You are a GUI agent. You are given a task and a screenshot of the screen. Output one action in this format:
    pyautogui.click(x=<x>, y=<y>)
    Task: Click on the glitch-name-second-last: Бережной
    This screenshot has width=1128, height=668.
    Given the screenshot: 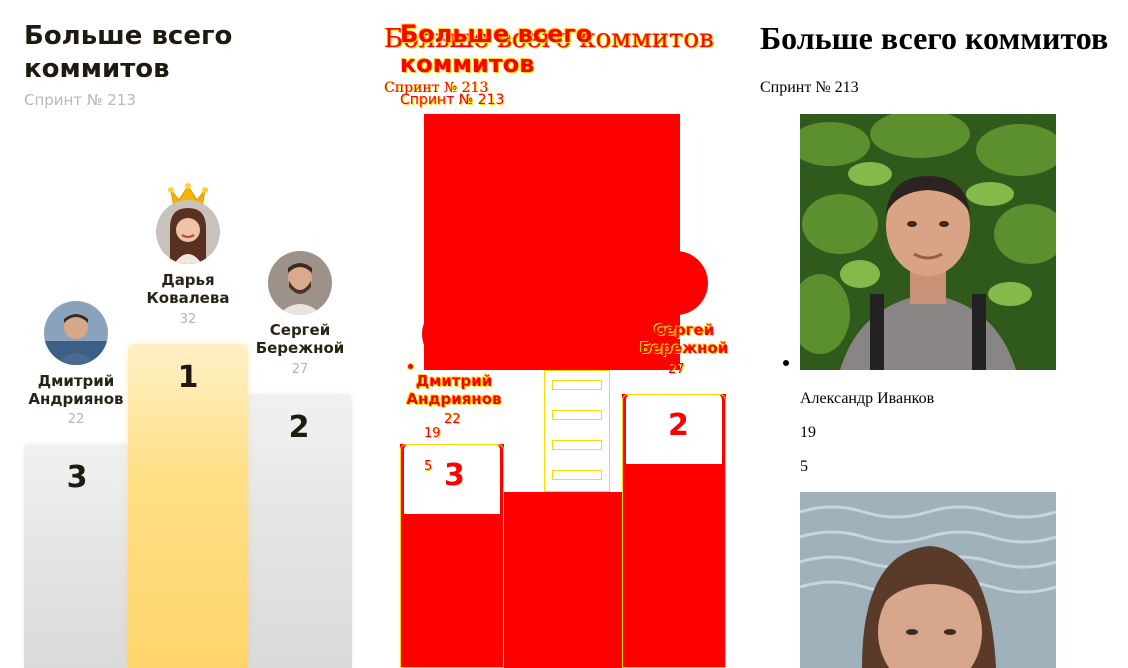 What is the action you would take?
    pyautogui.click(x=684, y=348)
    